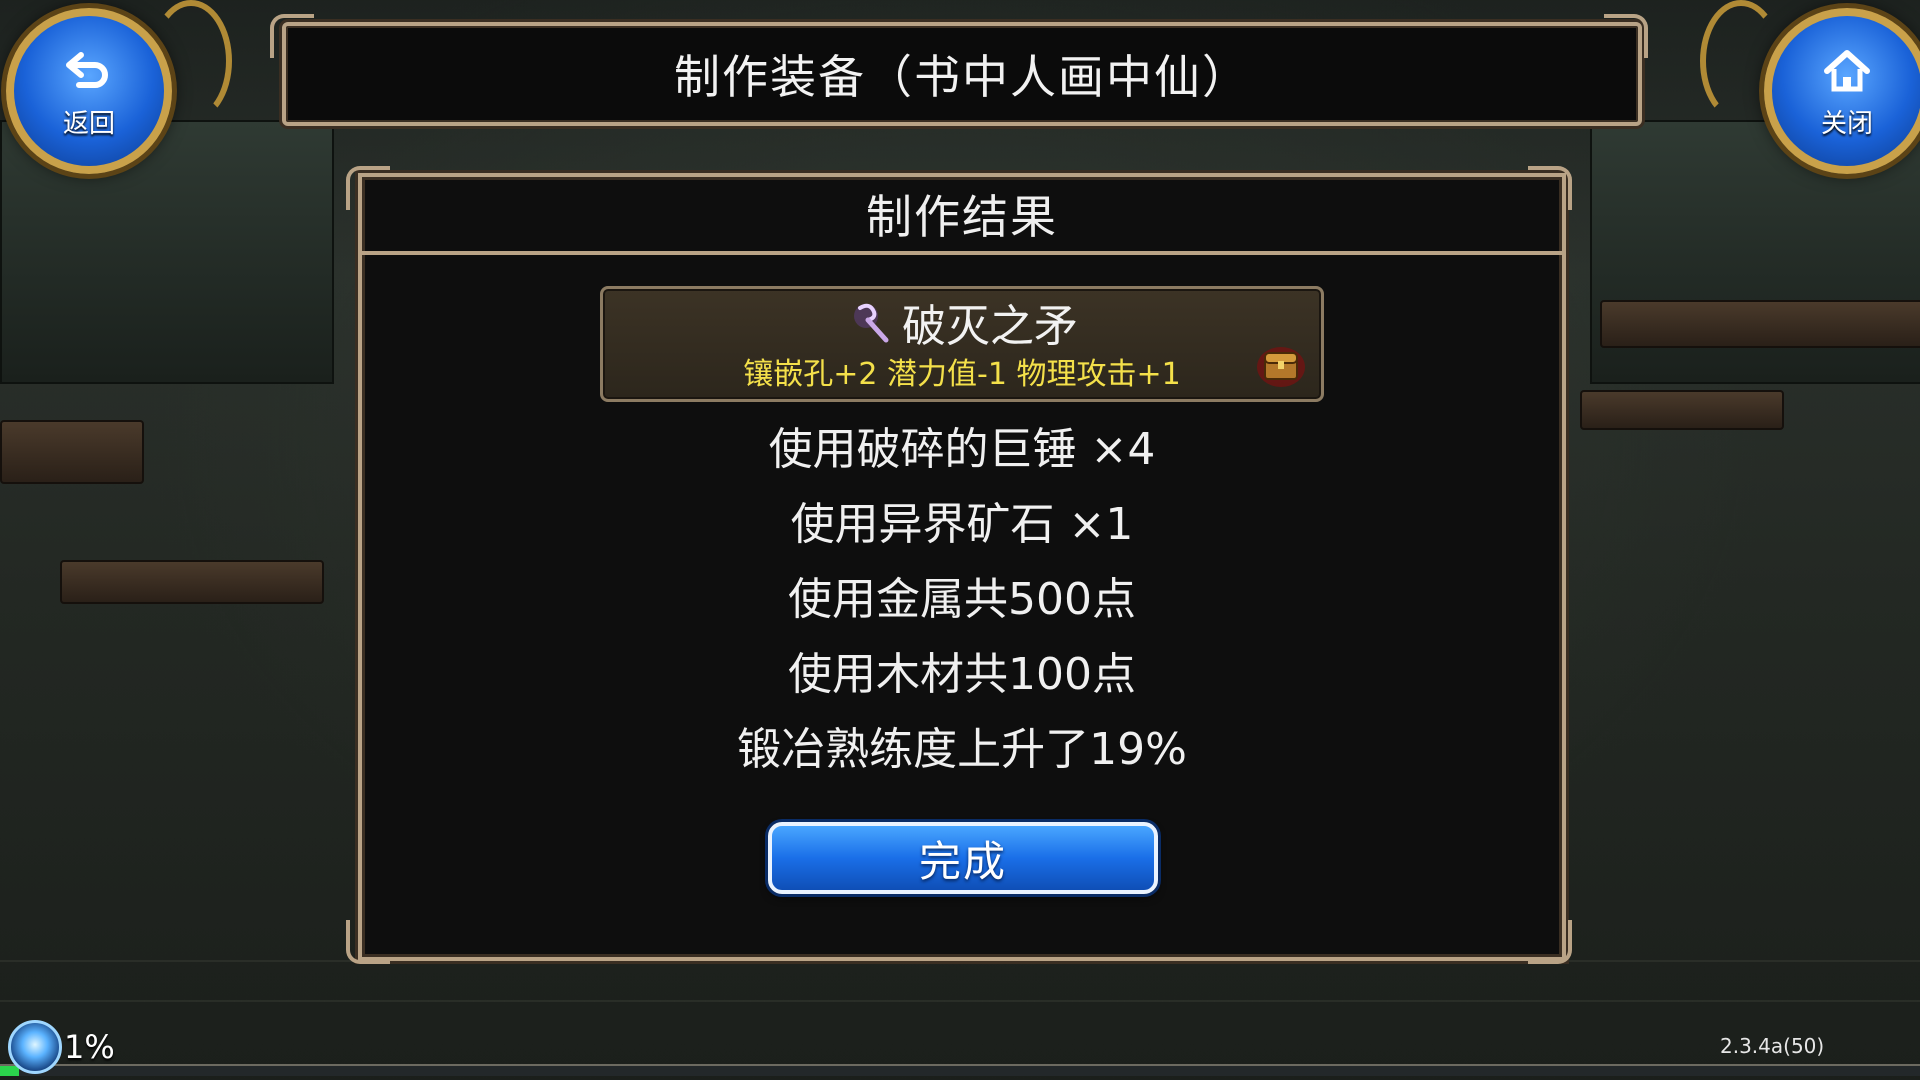  I want to click on treasure-chest-icon, so click(1281, 367).